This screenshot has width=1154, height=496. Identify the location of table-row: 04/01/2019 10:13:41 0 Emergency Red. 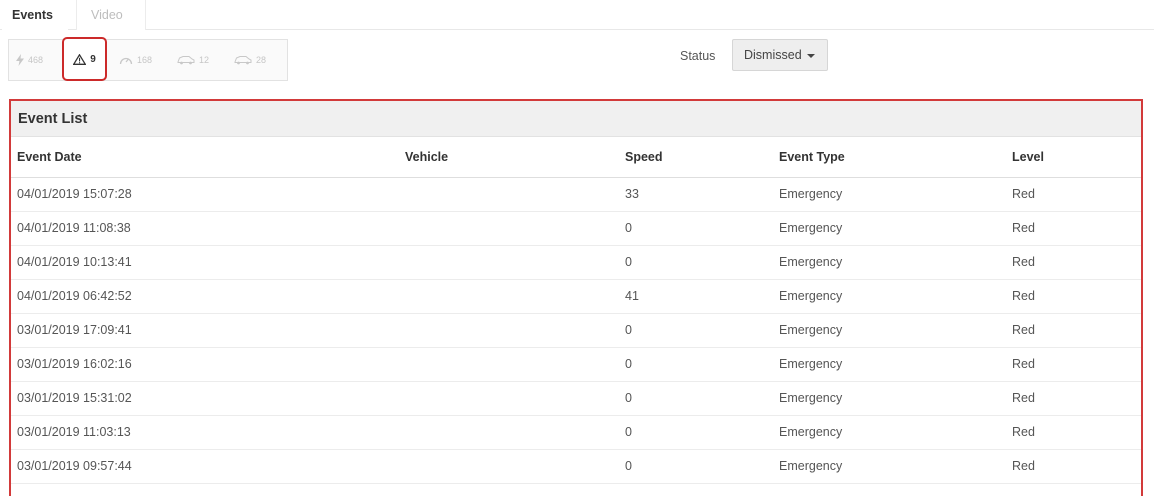
(576, 262).